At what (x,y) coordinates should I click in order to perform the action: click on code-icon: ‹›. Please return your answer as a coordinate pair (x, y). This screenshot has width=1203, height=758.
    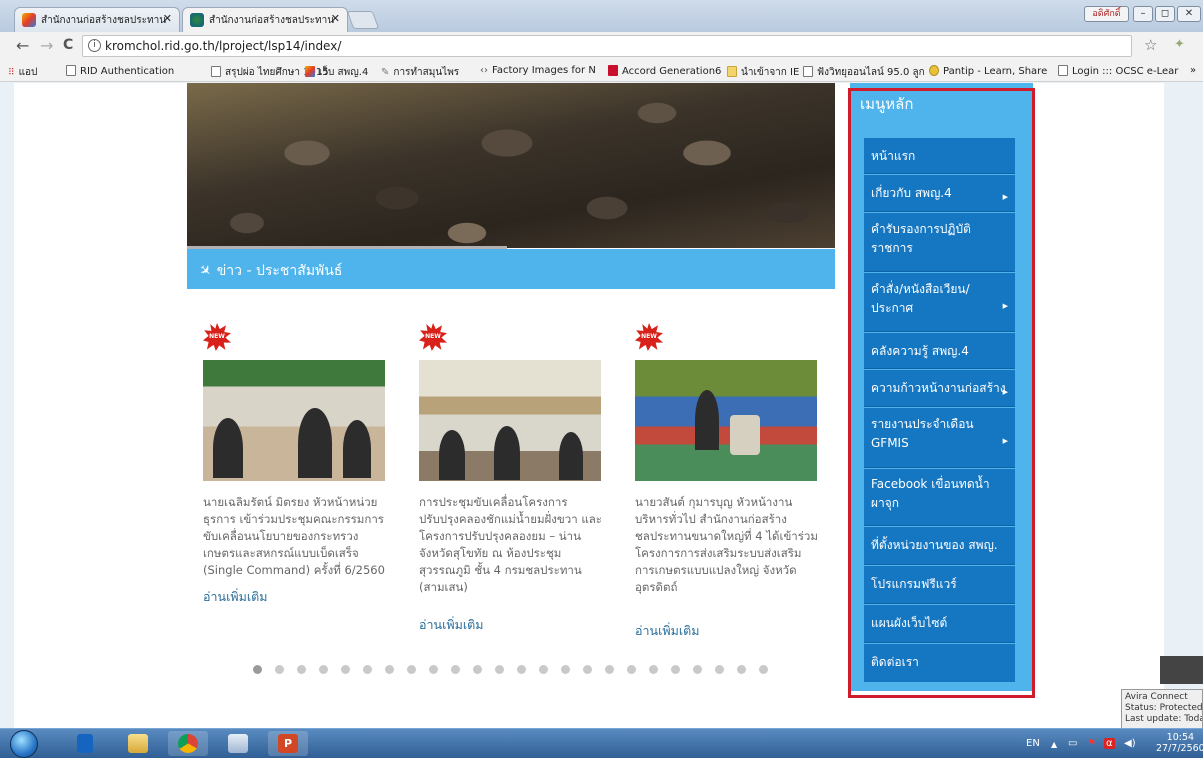
    Looking at the image, I should click on (484, 70).